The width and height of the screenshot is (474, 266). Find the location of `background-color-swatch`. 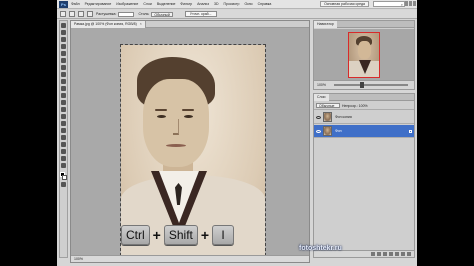

background-color-swatch is located at coordinates (64, 177).